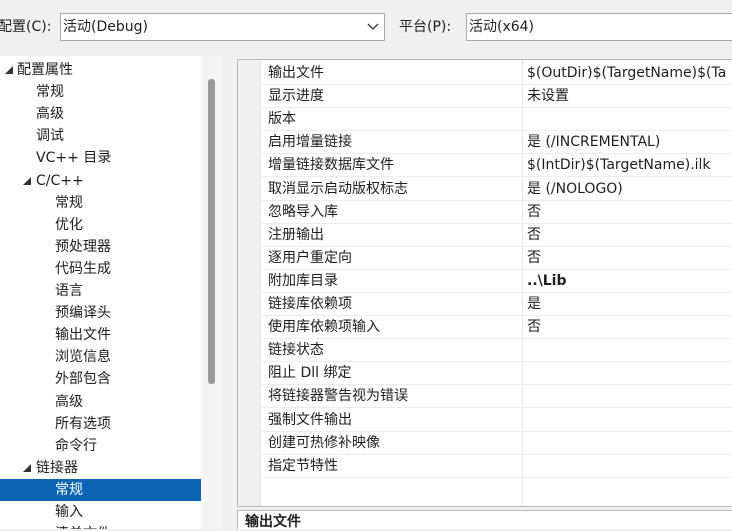 The image size is (732, 531). What do you see at coordinates (83, 268) in the screenshot?
I see `tree-item-label: 代码生成` at bounding box center [83, 268].